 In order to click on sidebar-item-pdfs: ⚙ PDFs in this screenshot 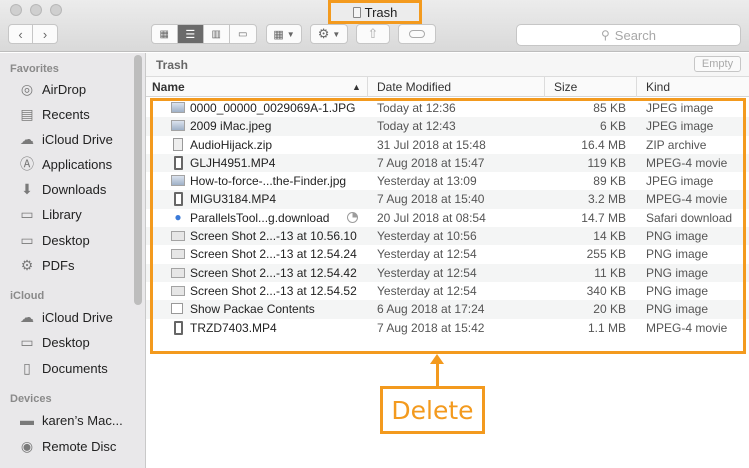, I will do `click(46, 265)`.